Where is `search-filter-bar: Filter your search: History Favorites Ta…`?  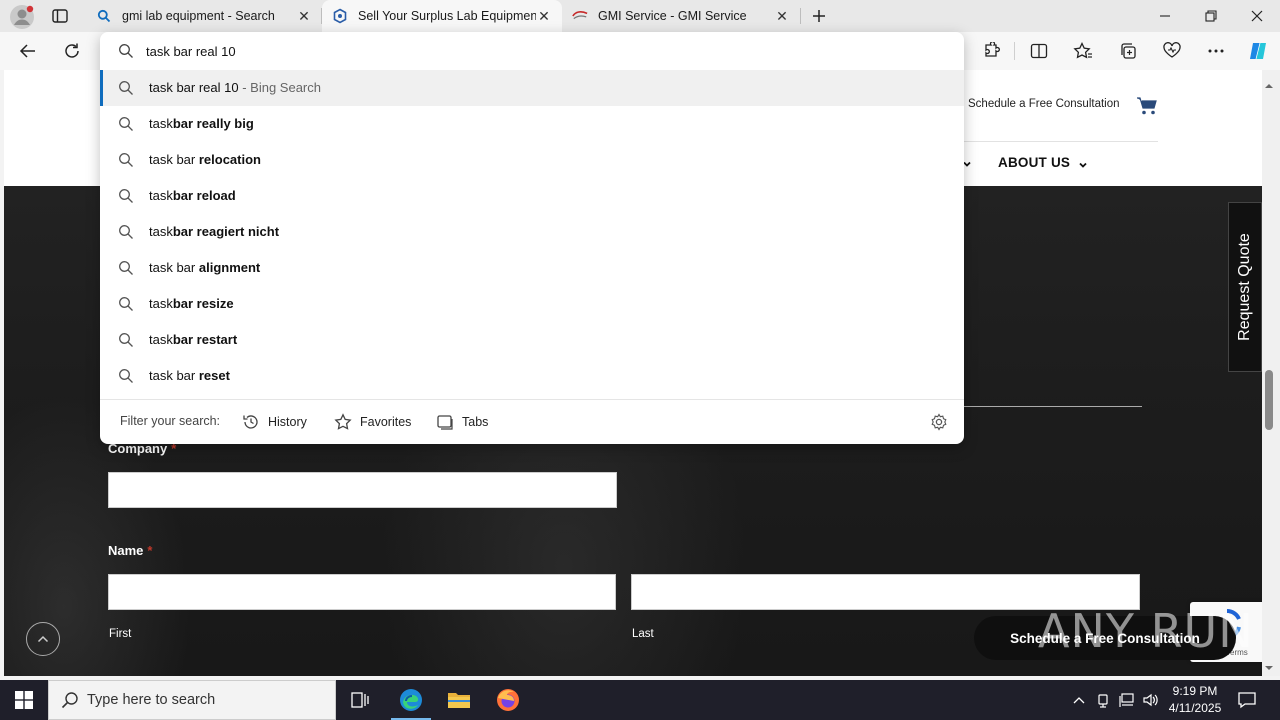 search-filter-bar: Filter your search: History Favorites Ta… is located at coordinates (532, 421).